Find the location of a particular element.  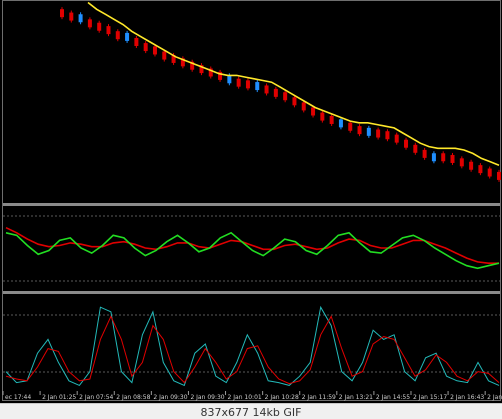

time-label: 2 Jan 14:55 is located at coordinates (393, 397).